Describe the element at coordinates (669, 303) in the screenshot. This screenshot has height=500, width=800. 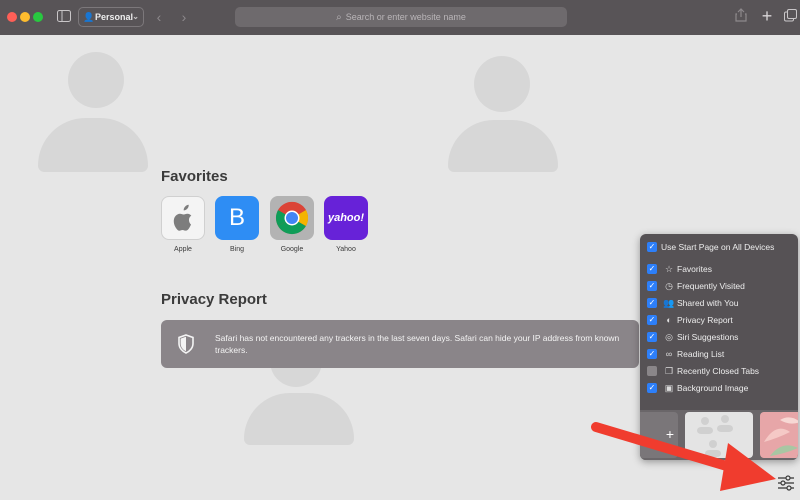
I see `people-icon: 👥` at that location.